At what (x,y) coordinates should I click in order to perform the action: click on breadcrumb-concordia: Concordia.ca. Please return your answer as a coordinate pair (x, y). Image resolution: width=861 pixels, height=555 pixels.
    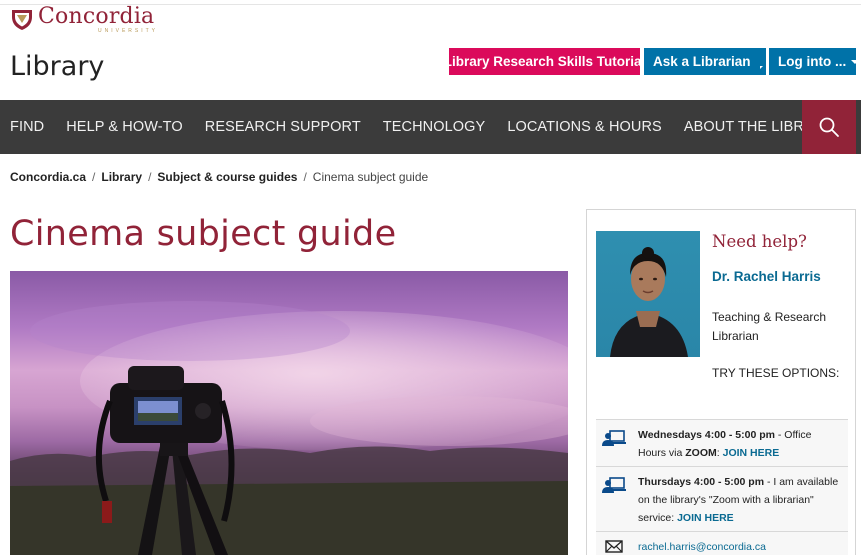
    Looking at the image, I should click on (48, 177).